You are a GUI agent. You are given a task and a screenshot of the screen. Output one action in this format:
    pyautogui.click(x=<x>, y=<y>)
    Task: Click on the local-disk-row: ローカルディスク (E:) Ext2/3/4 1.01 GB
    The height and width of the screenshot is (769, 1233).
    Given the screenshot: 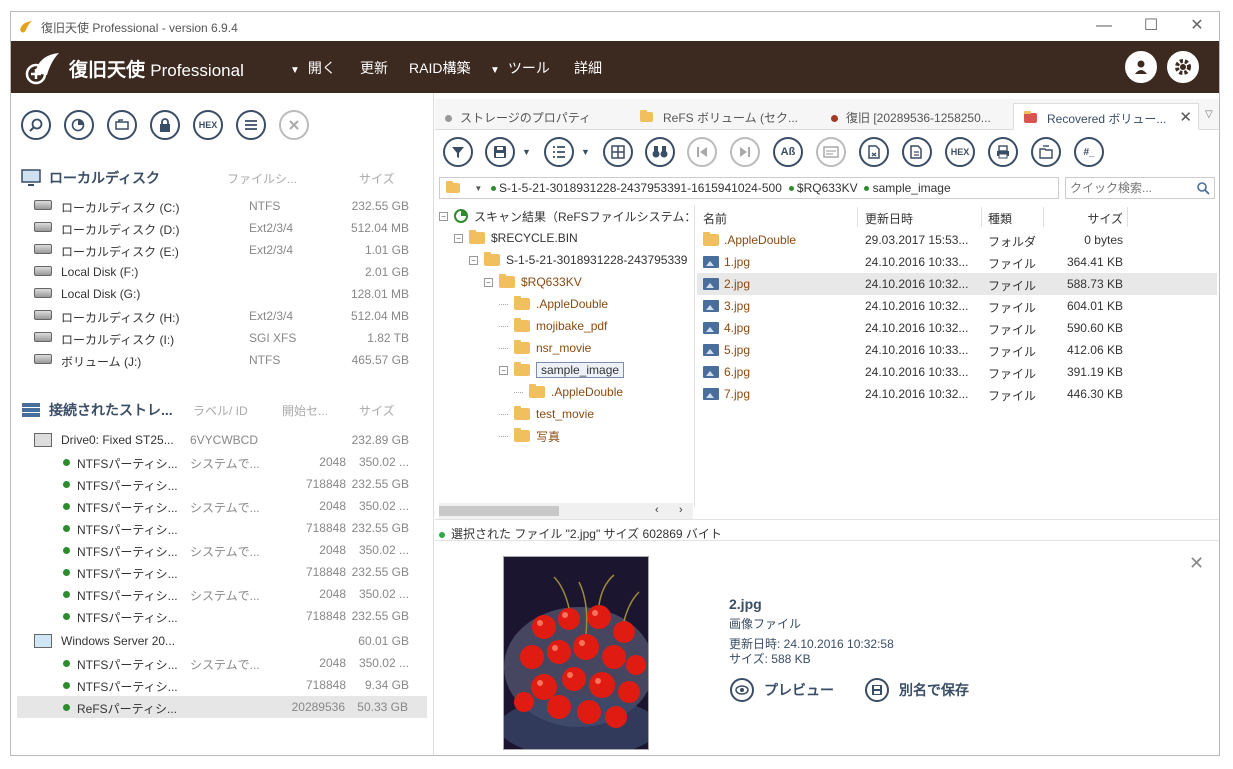 What is the action you would take?
    pyautogui.click(x=222, y=250)
    